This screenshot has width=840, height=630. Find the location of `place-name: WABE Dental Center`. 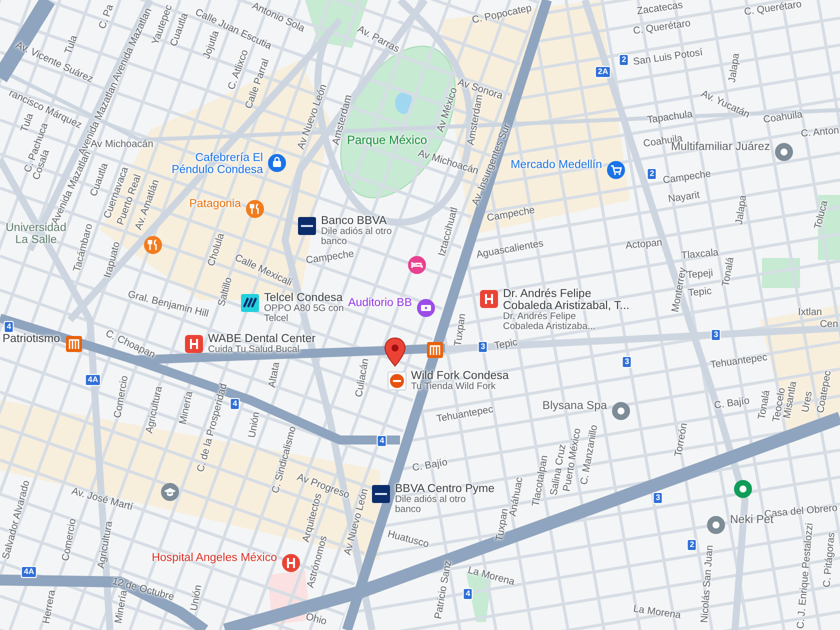

place-name: WABE Dental Center is located at coordinates (262, 339).